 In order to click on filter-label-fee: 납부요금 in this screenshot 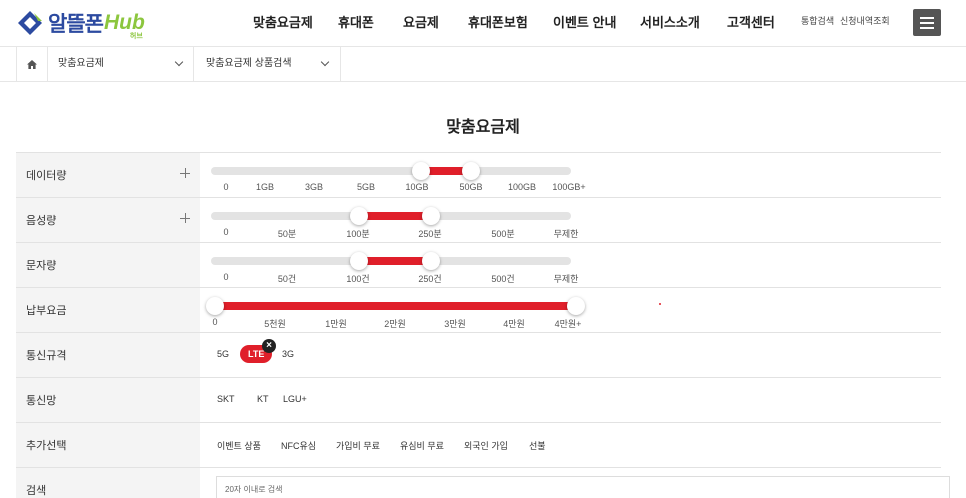, I will do `click(108, 310)`.